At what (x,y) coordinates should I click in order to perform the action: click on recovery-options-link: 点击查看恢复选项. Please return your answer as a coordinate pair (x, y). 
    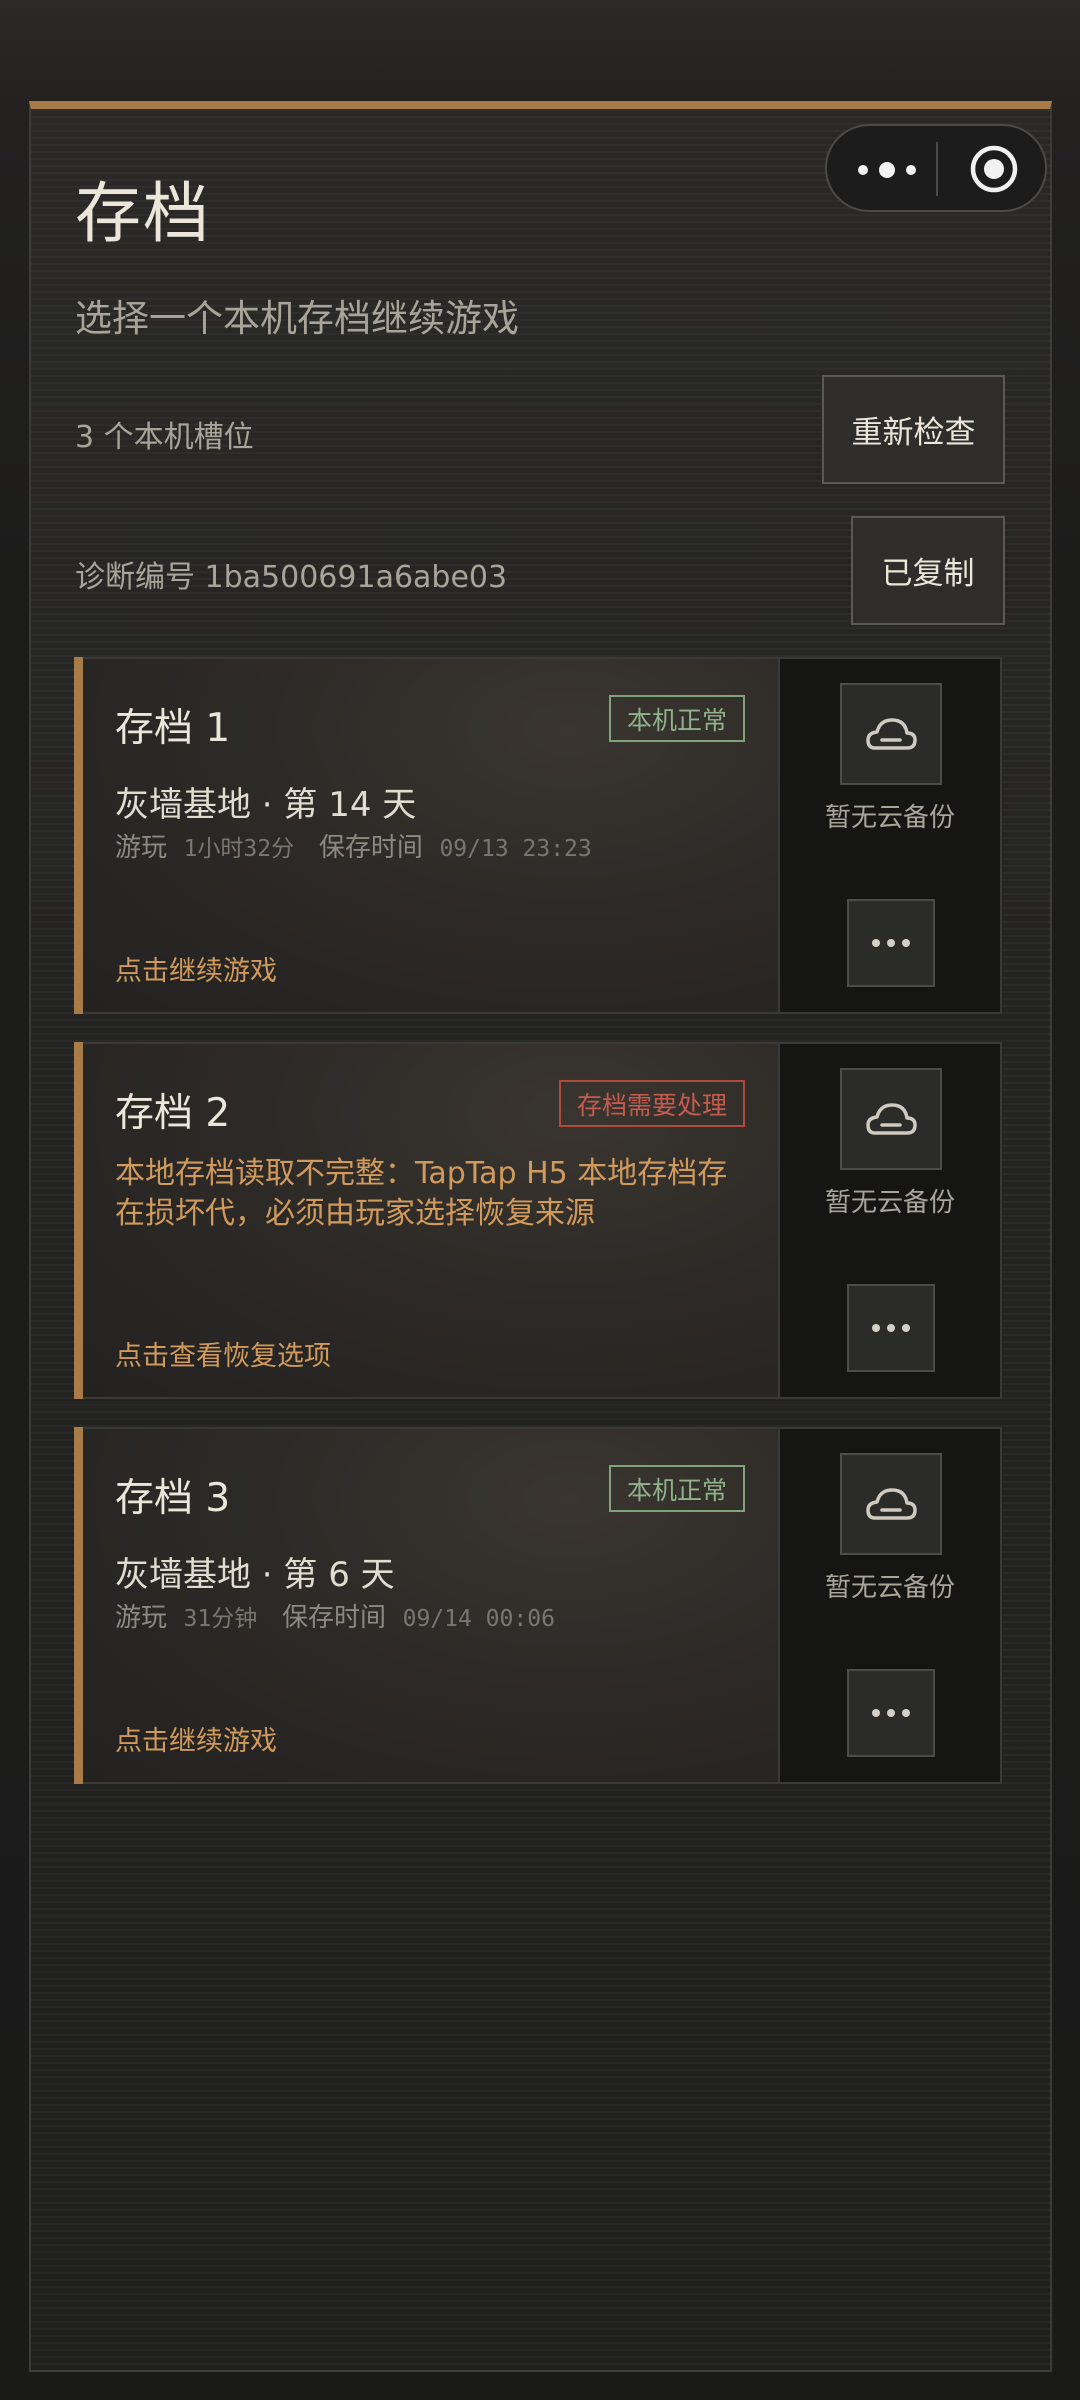
    Looking at the image, I should click on (223, 1353).